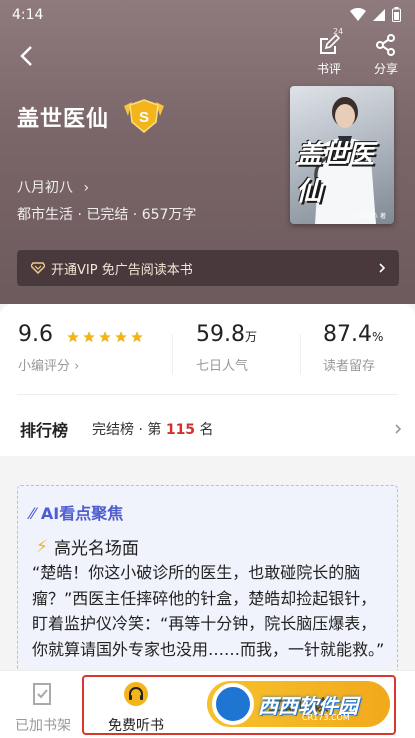 Image resolution: width=415 pixels, height=738 pixels. Describe the element at coordinates (63, 119) in the screenshot. I see `book-title: 盖世医仙` at that location.